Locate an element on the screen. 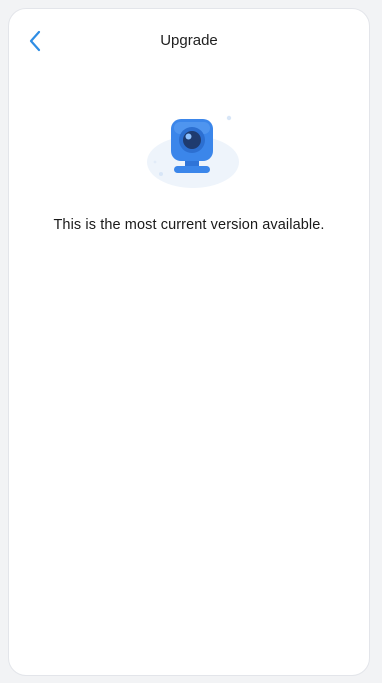  page-title: Upgrade is located at coordinates (189, 40).